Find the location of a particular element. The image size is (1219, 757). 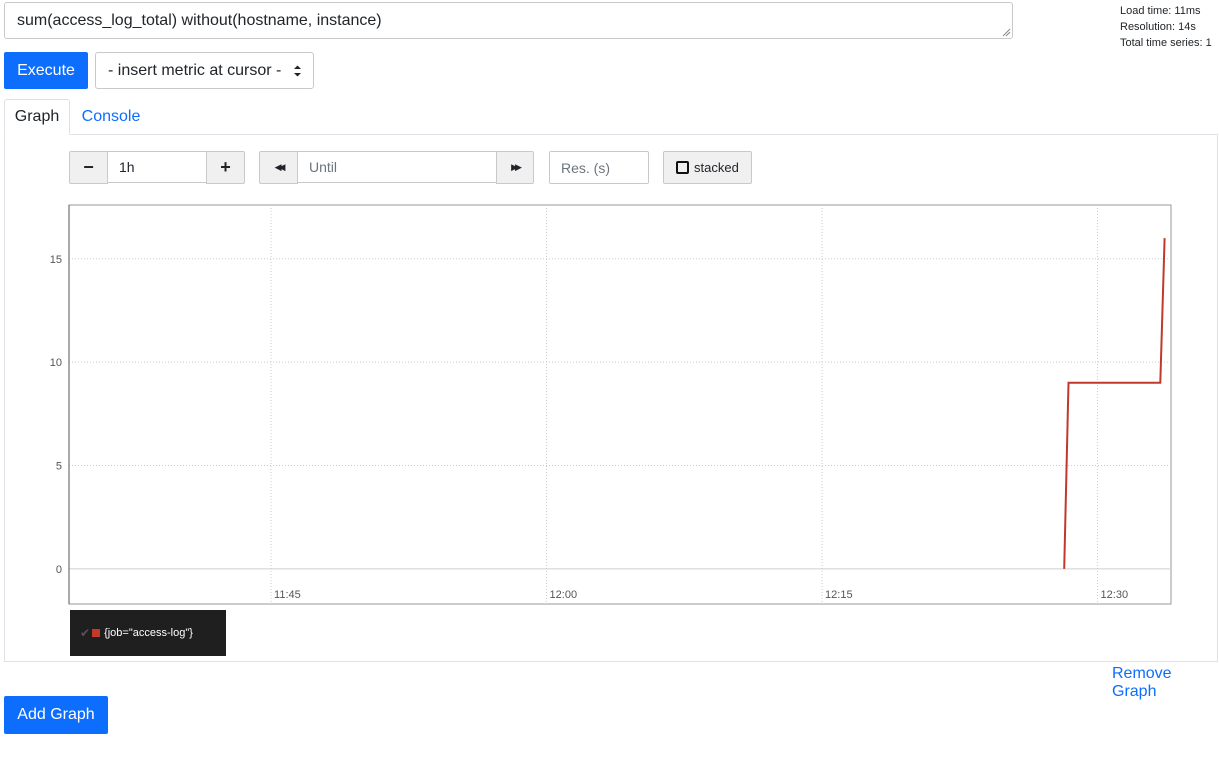

x-tick-label: 11:45 is located at coordinates (287, 595).